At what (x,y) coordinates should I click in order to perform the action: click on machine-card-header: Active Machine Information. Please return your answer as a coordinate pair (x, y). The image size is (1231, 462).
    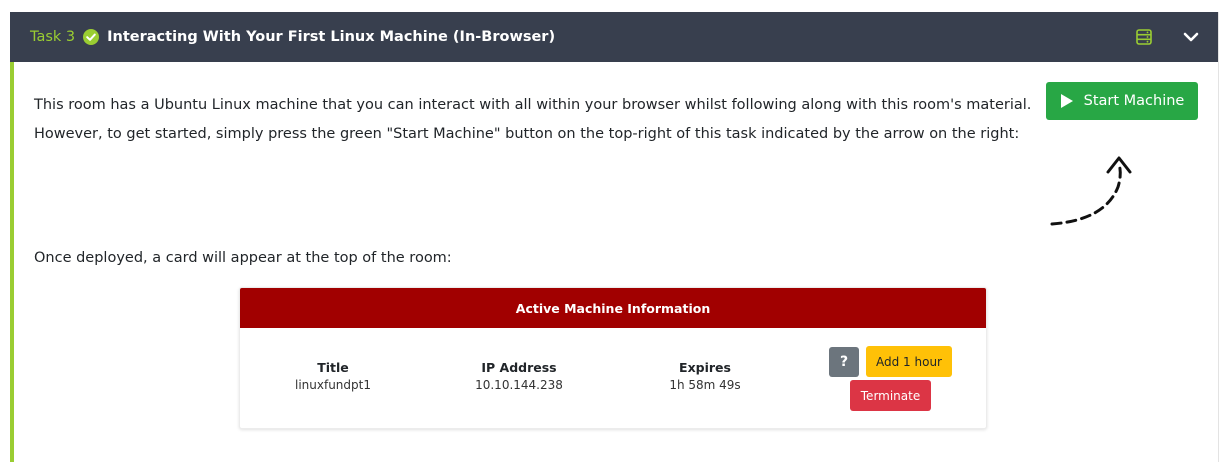
    Looking at the image, I should click on (613, 308).